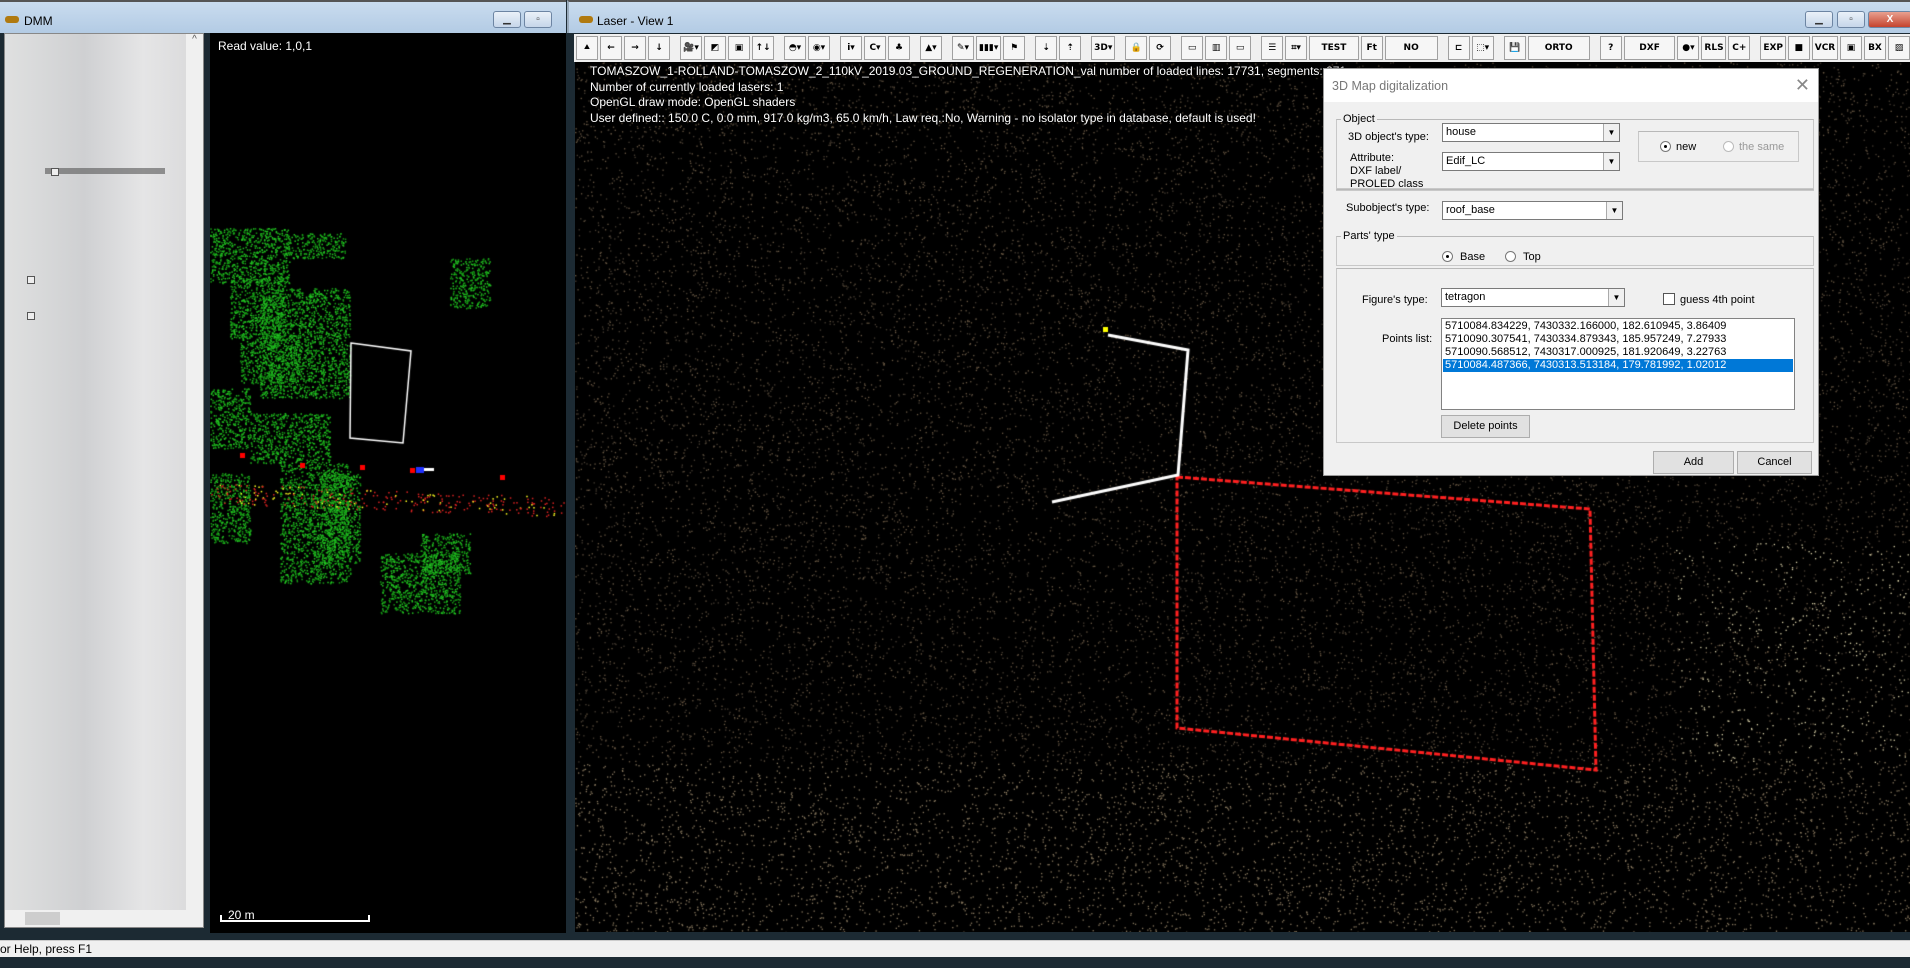 This screenshot has width=1910, height=968. What do you see at coordinates (1466, 161) in the screenshot?
I see `select-value: Edif_LC` at bounding box center [1466, 161].